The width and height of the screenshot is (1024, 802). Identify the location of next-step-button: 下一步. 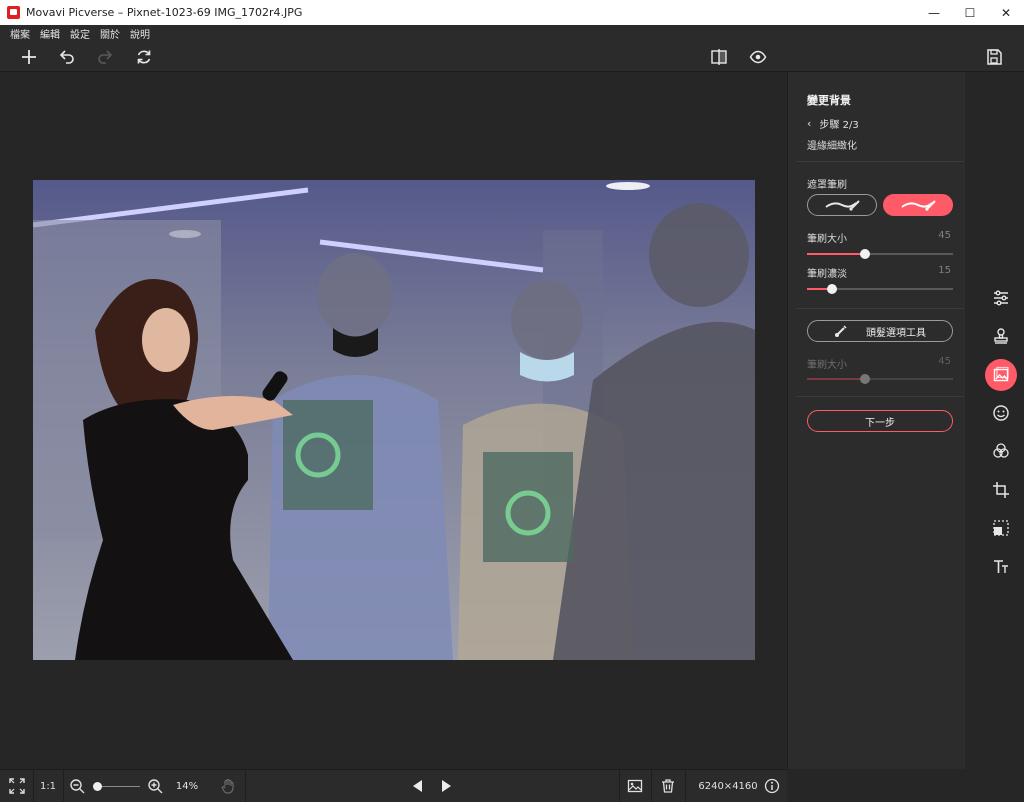
(880, 421).